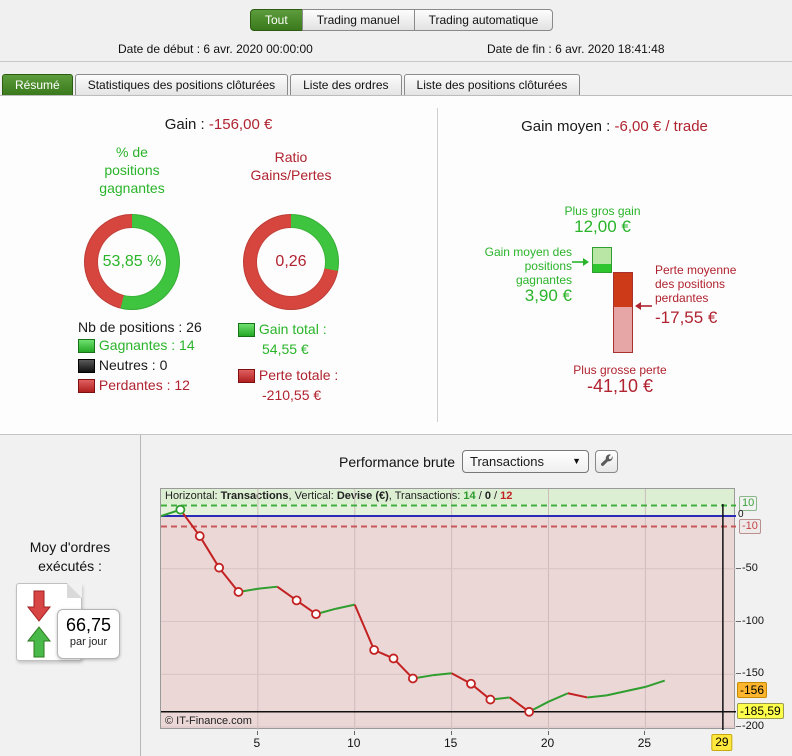  What do you see at coordinates (292, 395) in the screenshot?
I see `loss-total-value: -210,55 €` at bounding box center [292, 395].